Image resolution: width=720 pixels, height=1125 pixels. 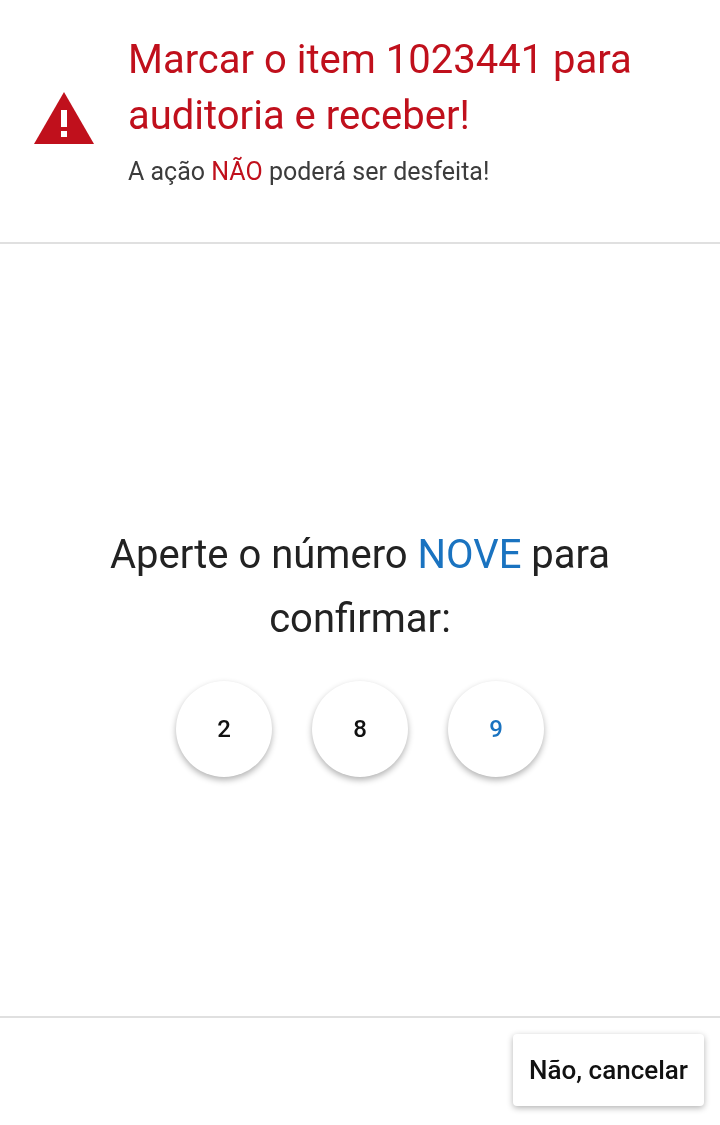 What do you see at coordinates (309, 172) in the screenshot?
I see `warning-text: A ação NÃO poderá ser desfeita!` at bounding box center [309, 172].